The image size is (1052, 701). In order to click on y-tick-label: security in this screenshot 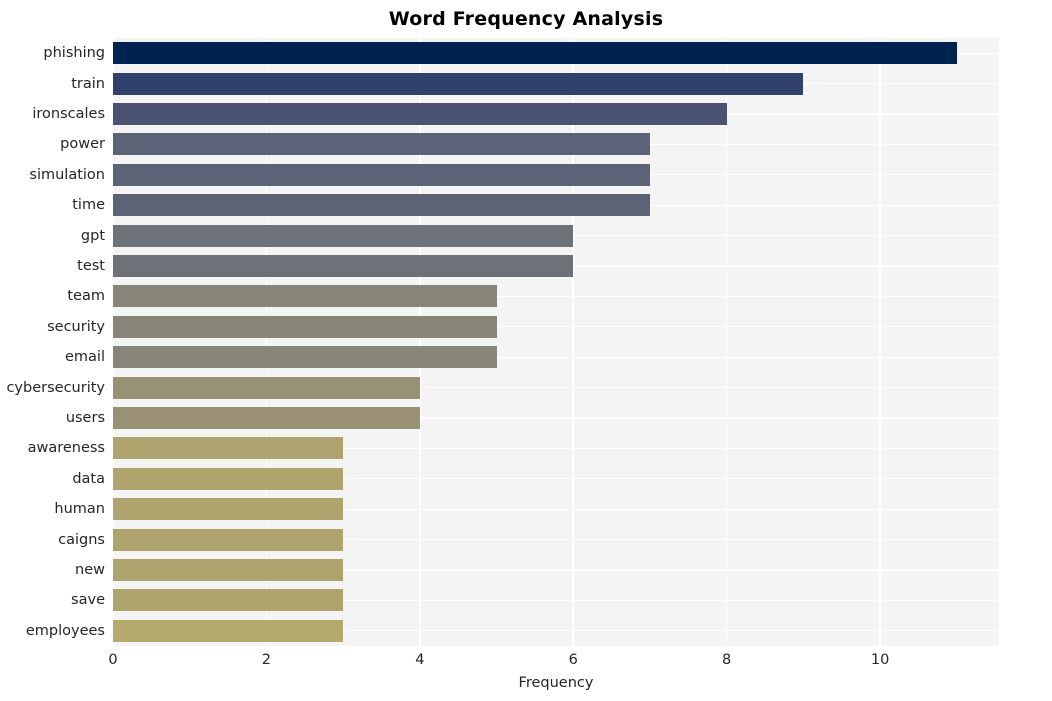, I will do `click(76, 326)`.